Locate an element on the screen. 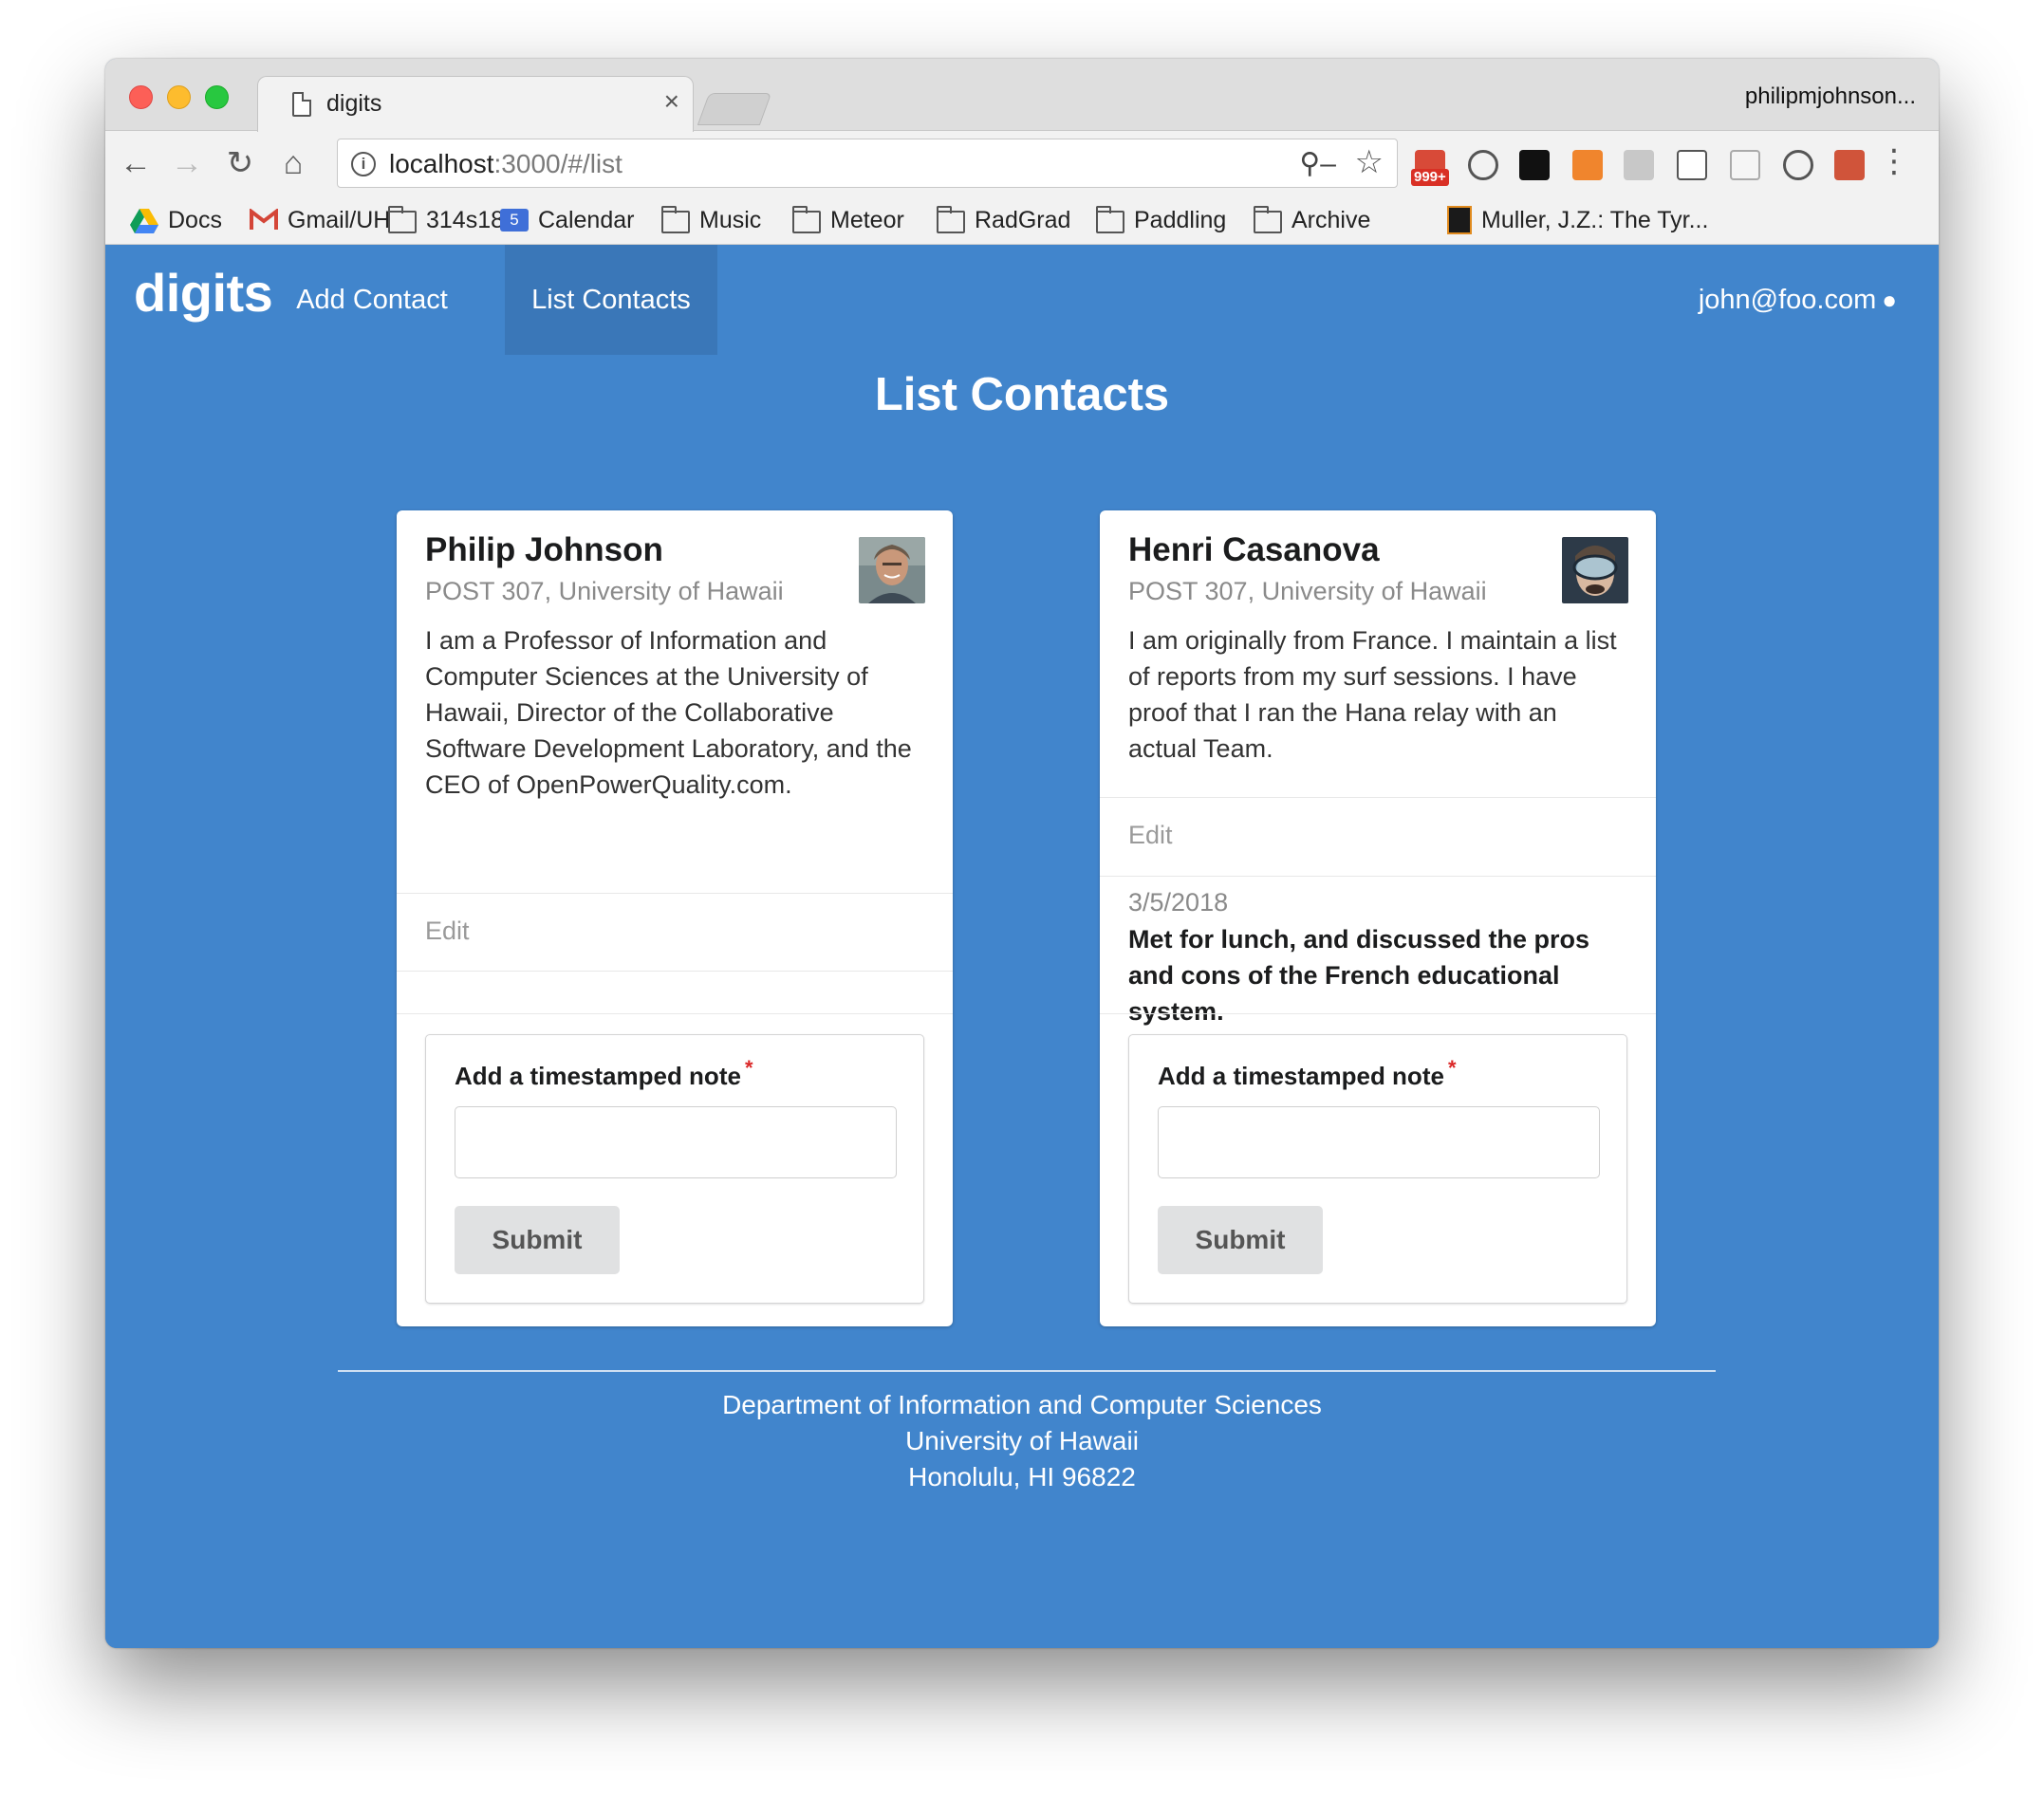 This screenshot has width=2044, height=1797. bookmark-label: 314s18 is located at coordinates (465, 219).